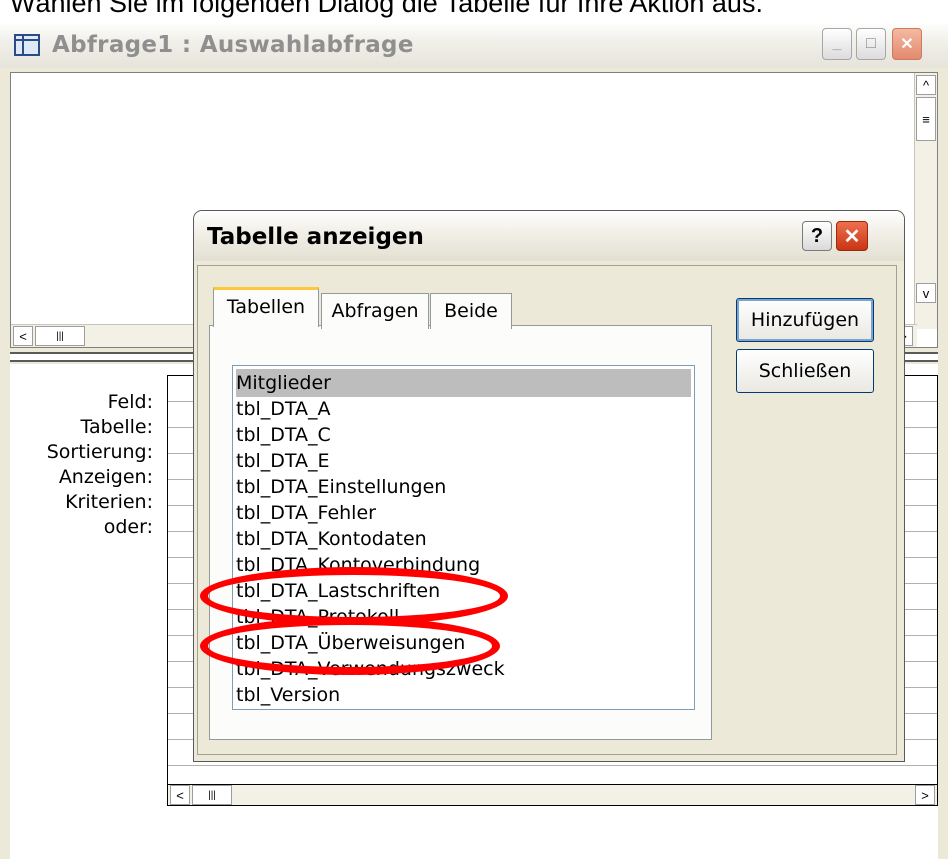 The image size is (948, 859). Describe the element at coordinates (306, 513) in the screenshot. I see `list-item: tbl_DTA_Fehler` at that location.